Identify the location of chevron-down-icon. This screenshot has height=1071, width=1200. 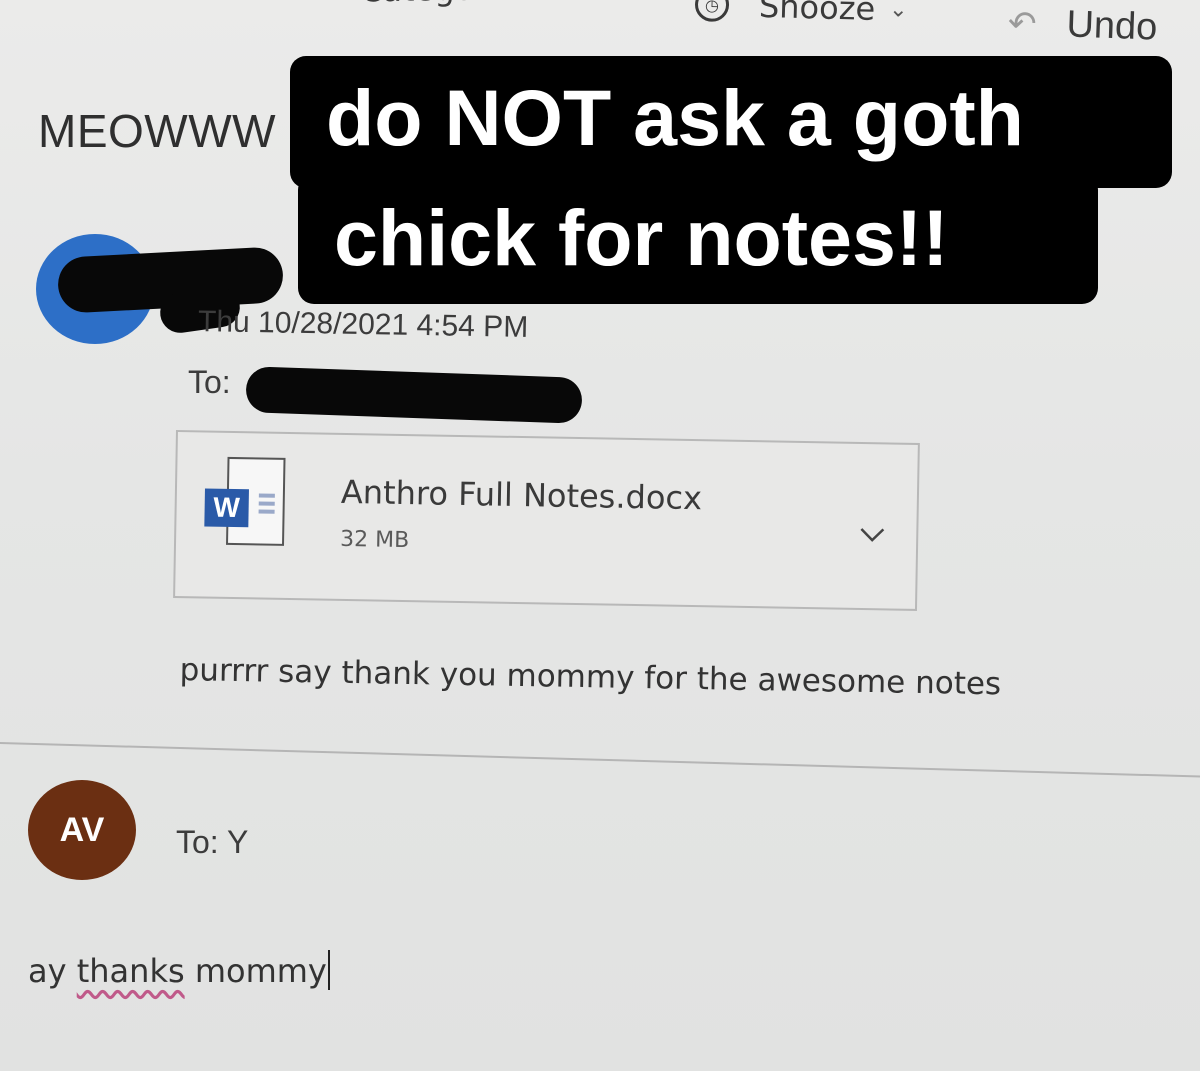
(872, 534).